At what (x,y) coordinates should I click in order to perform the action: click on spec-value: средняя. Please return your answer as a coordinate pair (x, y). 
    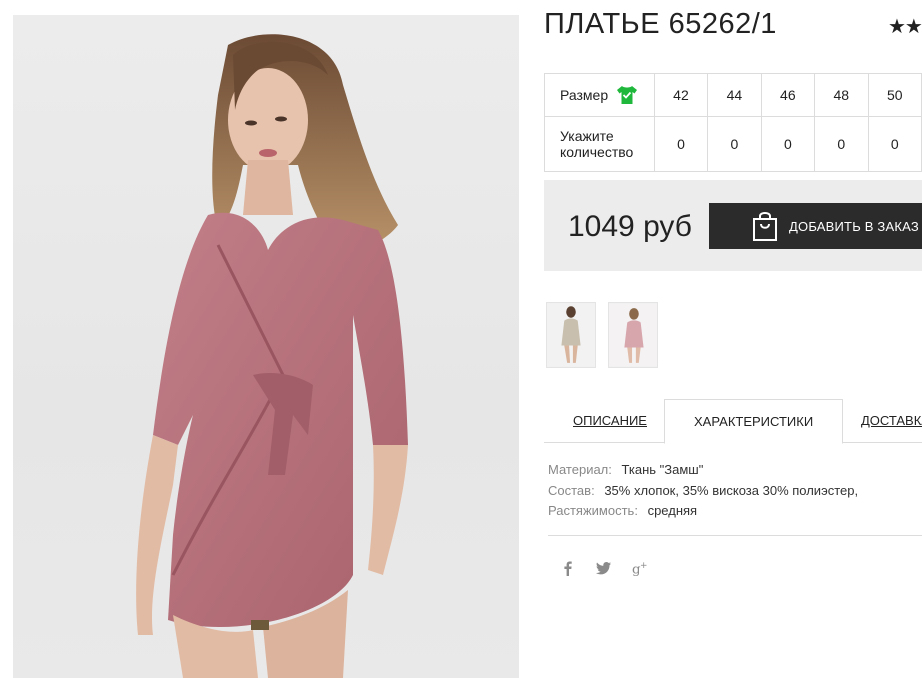
    Looking at the image, I should click on (672, 510).